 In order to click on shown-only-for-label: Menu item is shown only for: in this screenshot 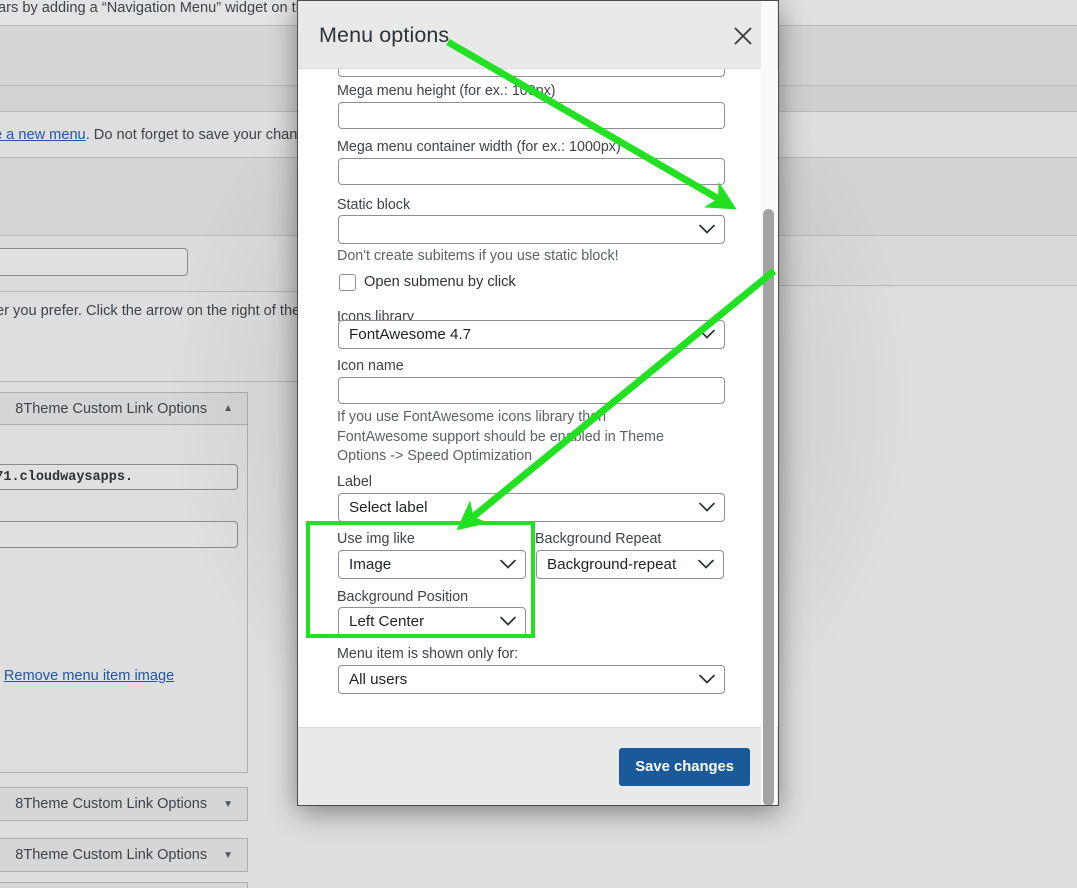, I will do `click(428, 654)`.